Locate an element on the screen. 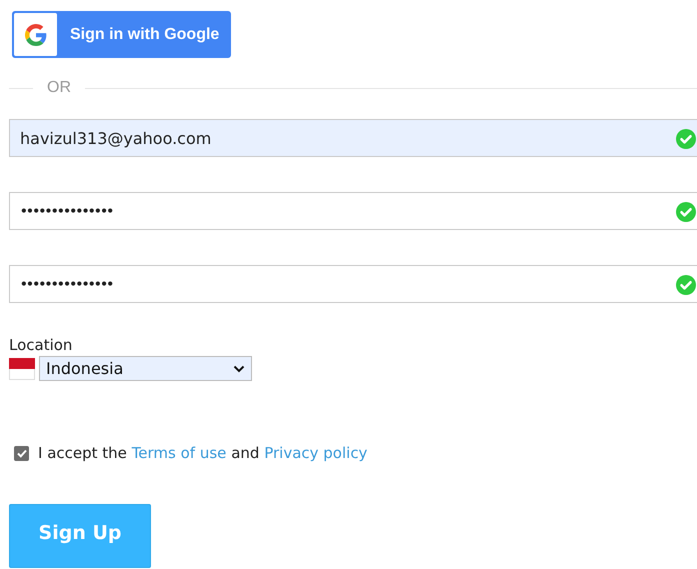 Image resolution: width=697 pixels, height=569 pixels. google-logo-icon is located at coordinates (35, 35).